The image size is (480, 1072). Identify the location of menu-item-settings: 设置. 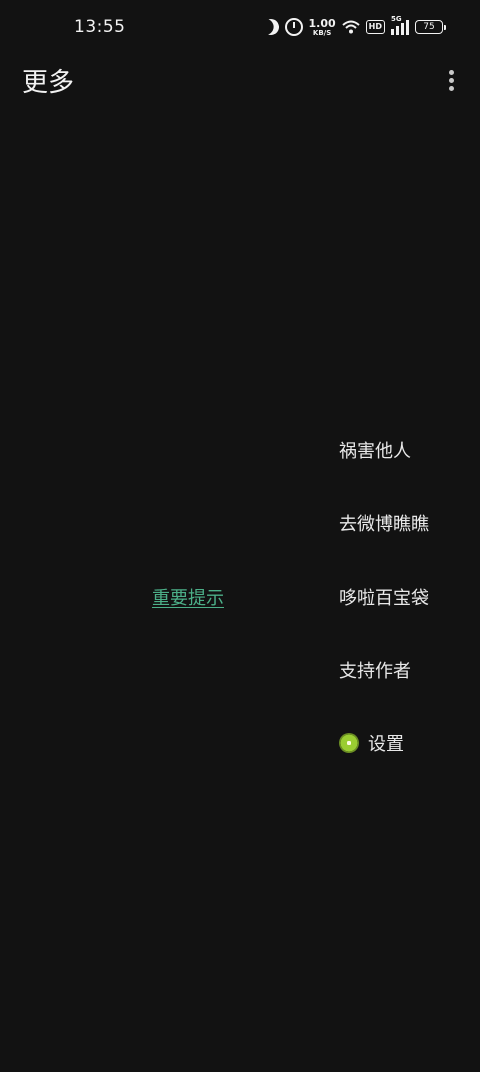
(371, 743).